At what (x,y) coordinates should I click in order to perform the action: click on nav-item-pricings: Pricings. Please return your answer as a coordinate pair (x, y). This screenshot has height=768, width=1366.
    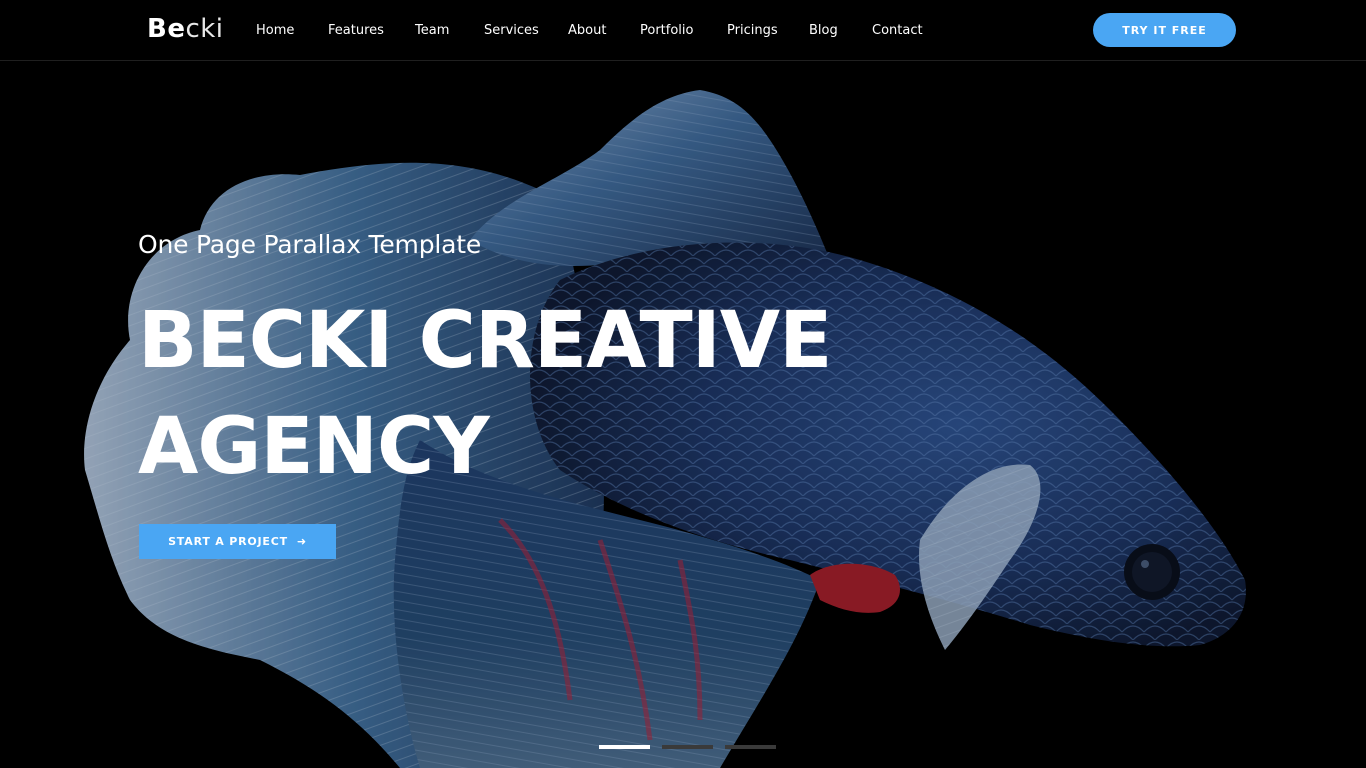
    Looking at the image, I should click on (768, 30).